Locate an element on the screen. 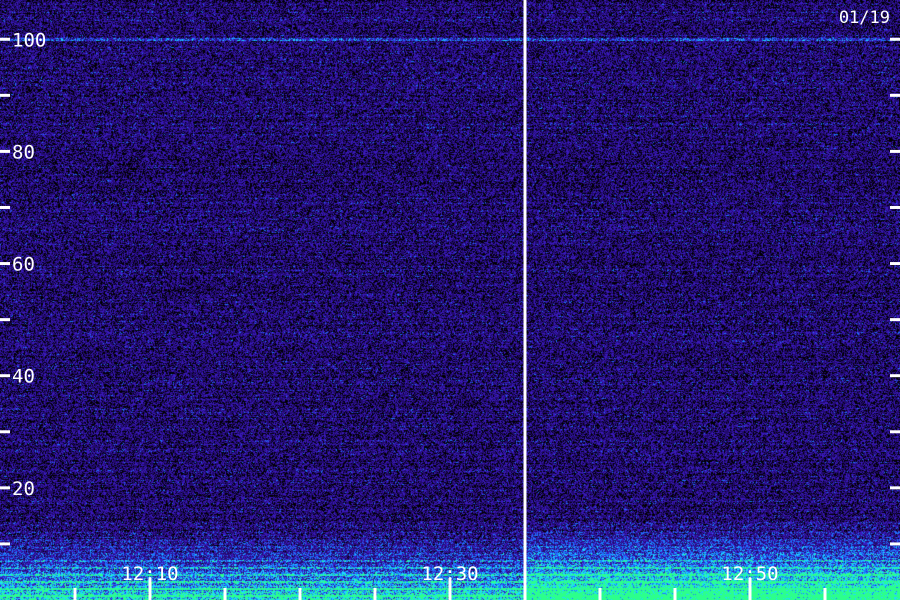 This screenshot has width=900, height=600. x-tick-label: 12:30 is located at coordinates (449, 574).